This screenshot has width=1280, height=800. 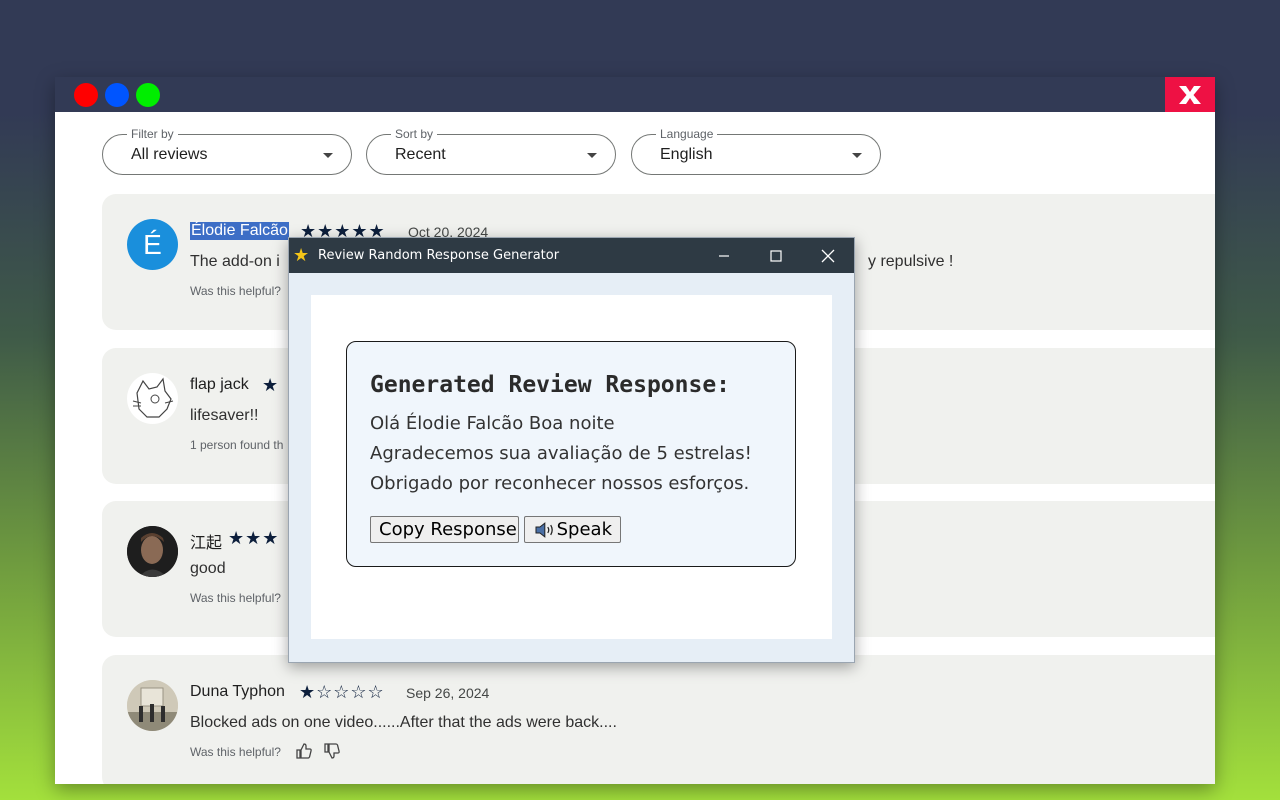 What do you see at coordinates (420, 154) in the screenshot?
I see `sort-by-value: Recent` at bounding box center [420, 154].